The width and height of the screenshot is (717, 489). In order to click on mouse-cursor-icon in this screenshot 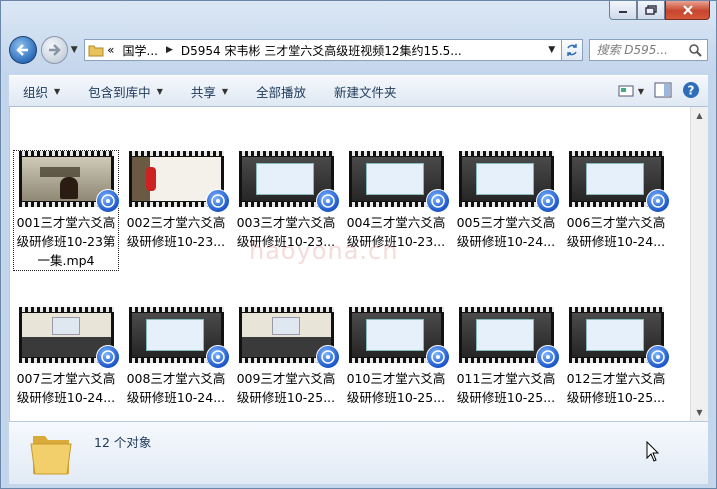, I will do `click(653, 451)`.